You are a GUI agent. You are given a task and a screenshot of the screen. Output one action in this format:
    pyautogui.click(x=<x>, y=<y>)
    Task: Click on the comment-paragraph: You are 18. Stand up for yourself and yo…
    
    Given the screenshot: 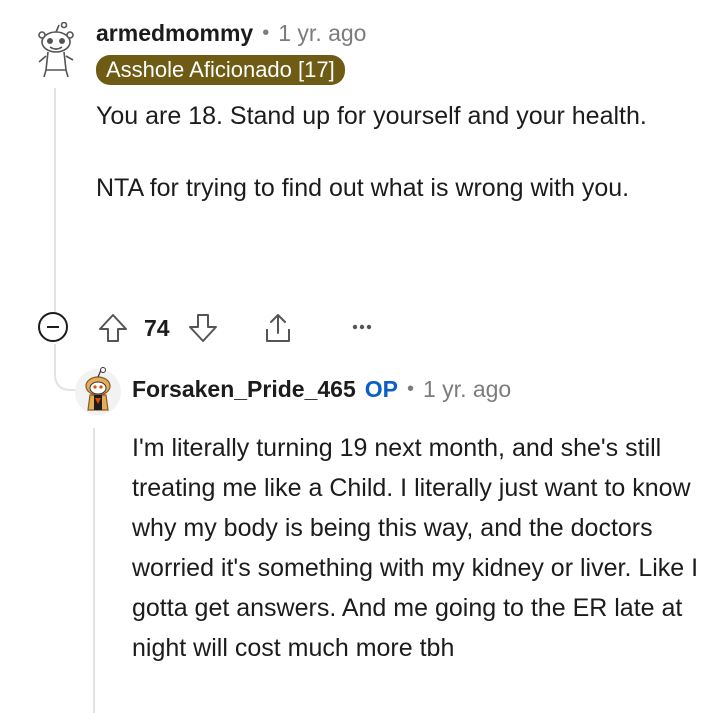 What is the action you would take?
    pyautogui.click(x=371, y=116)
    